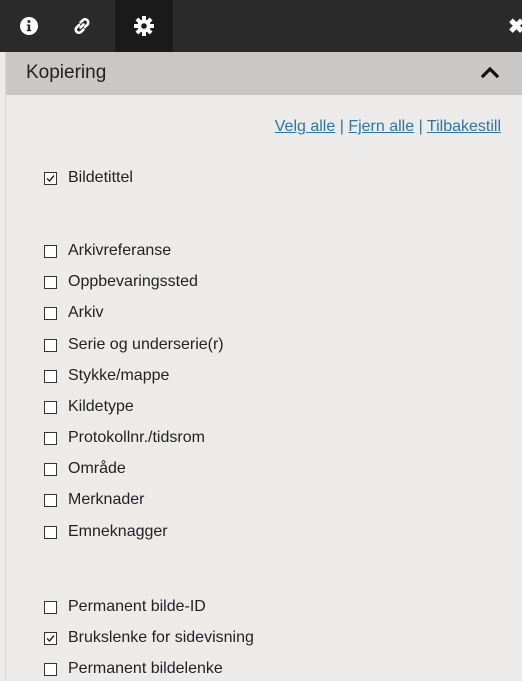 This screenshot has height=681, width=522. What do you see at coordinates (161, 637) in the screenshot?
I see `checkbox-label: Brukslenke for sidevisning` at bounding box center [161, 637].